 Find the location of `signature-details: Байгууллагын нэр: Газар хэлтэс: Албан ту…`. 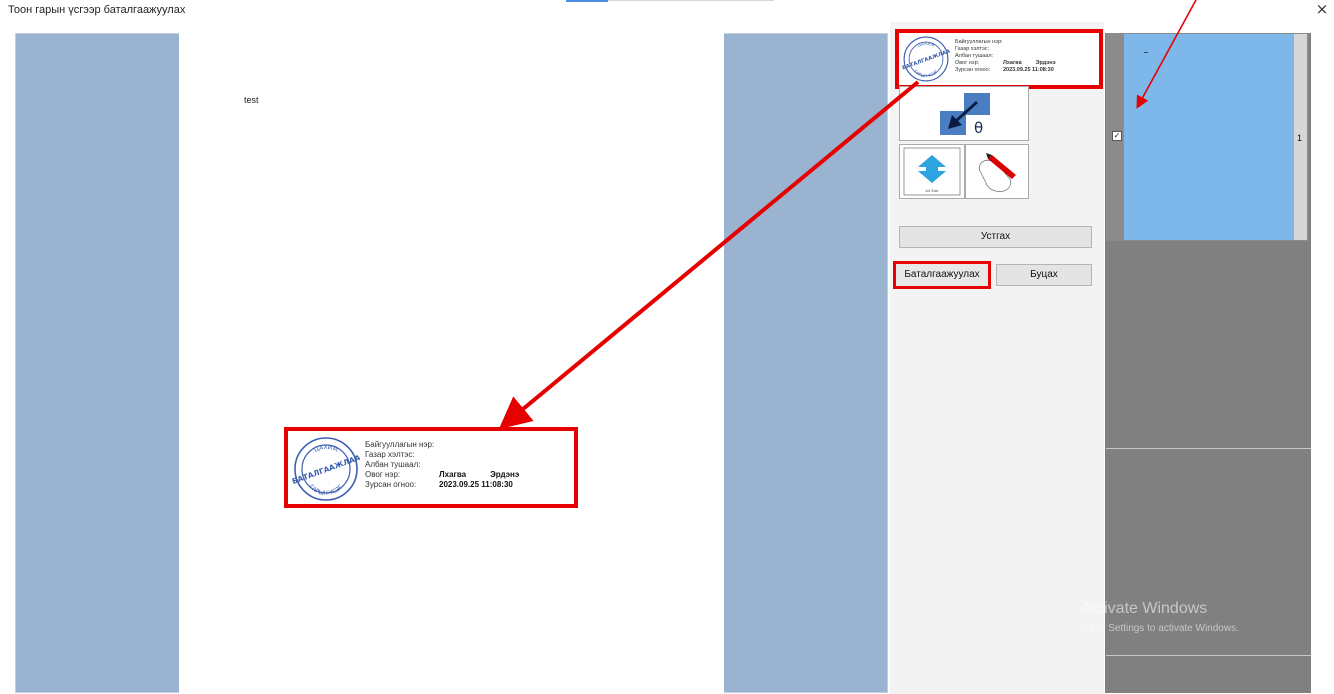

signature-details: Байгууллагын нэр: Газар хэлтэс: Албан ту… is located at coordinates (442, 465).